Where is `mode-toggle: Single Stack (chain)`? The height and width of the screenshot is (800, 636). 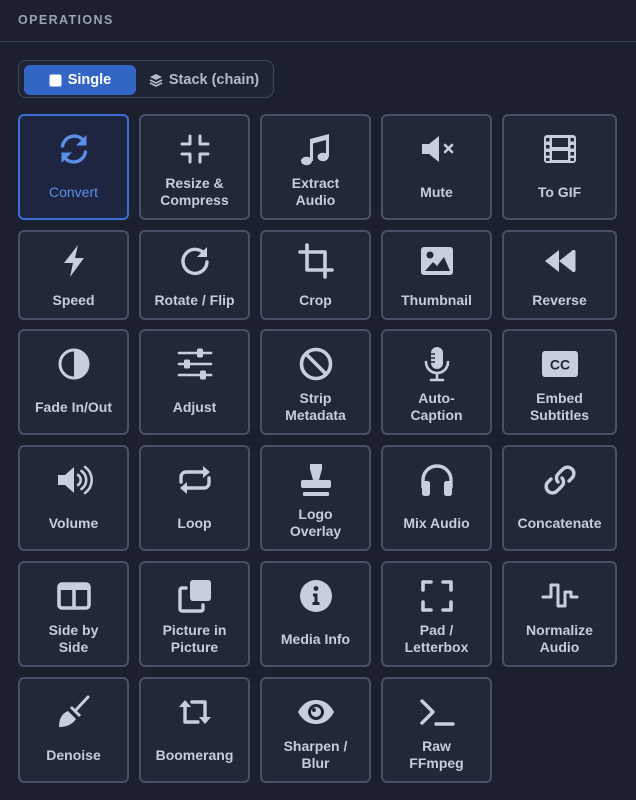
mode-toggle: Single Stack (chain) is located at coordinates (146, 79).